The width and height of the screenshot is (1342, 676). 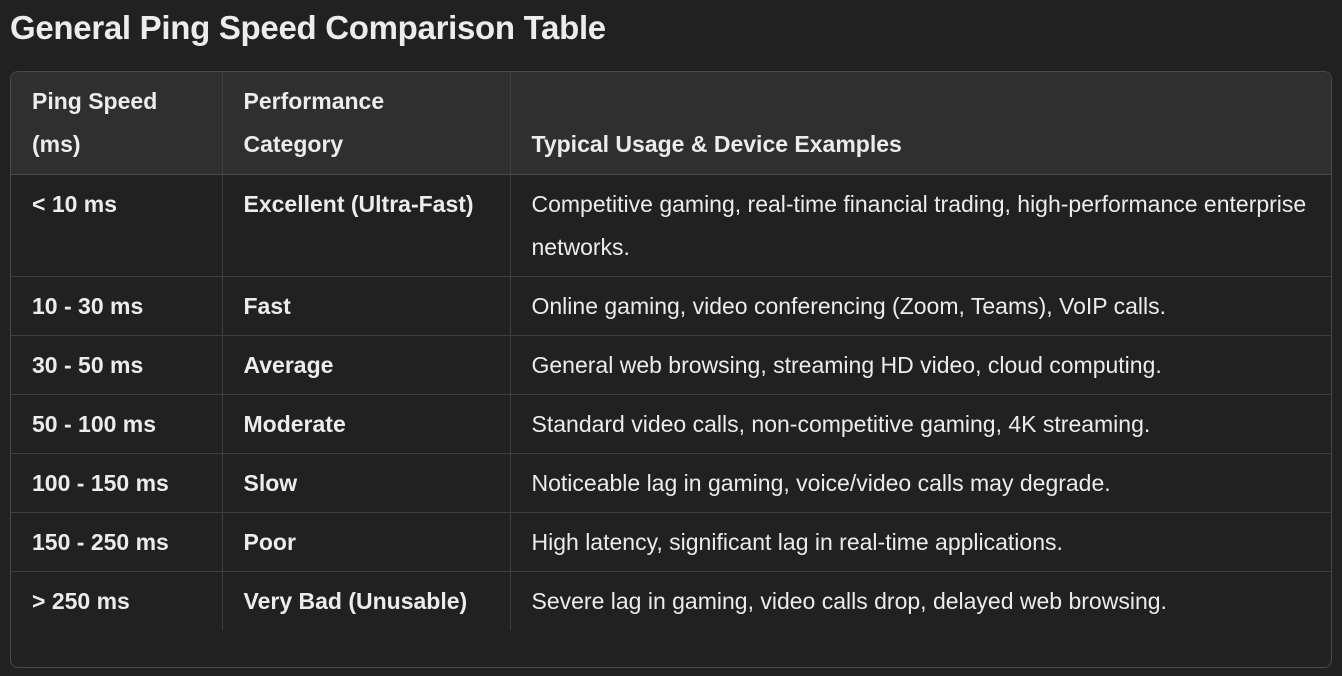 I want to click on header-performance-category: Performance Category, so click(x=366, y=123).